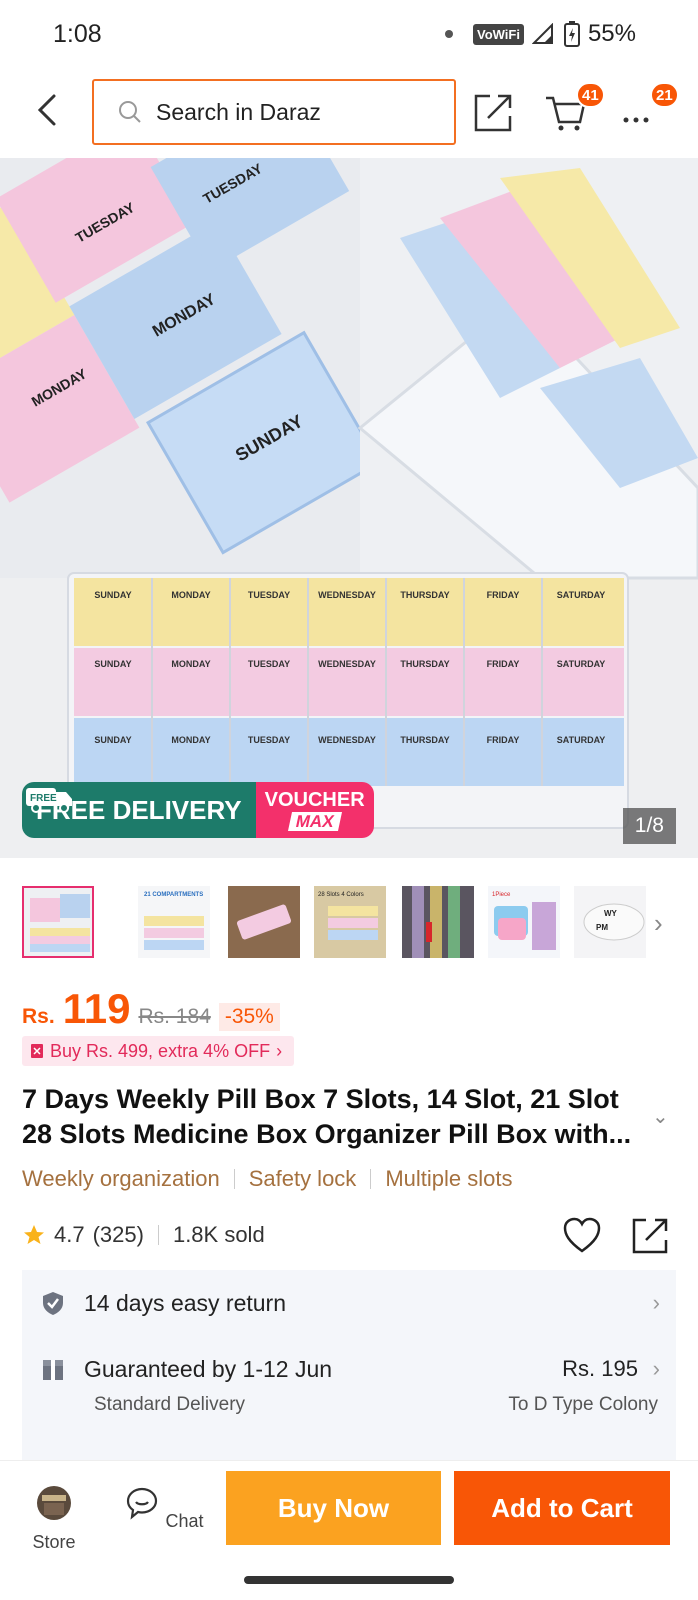 This screenshot has height=1600, width=698. I want to click on thumbnail-7: WY PM, so click(610, 922).